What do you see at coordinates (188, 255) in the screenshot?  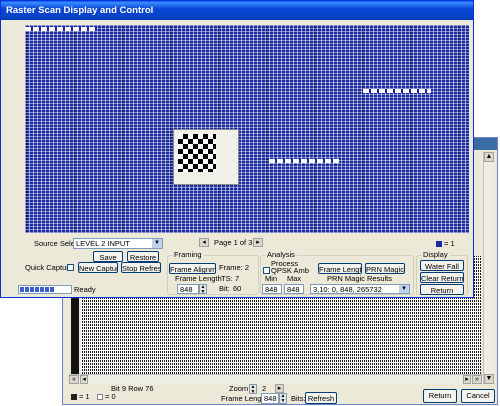 I see `framing-title: Framing` at bounding box center [188, 255].